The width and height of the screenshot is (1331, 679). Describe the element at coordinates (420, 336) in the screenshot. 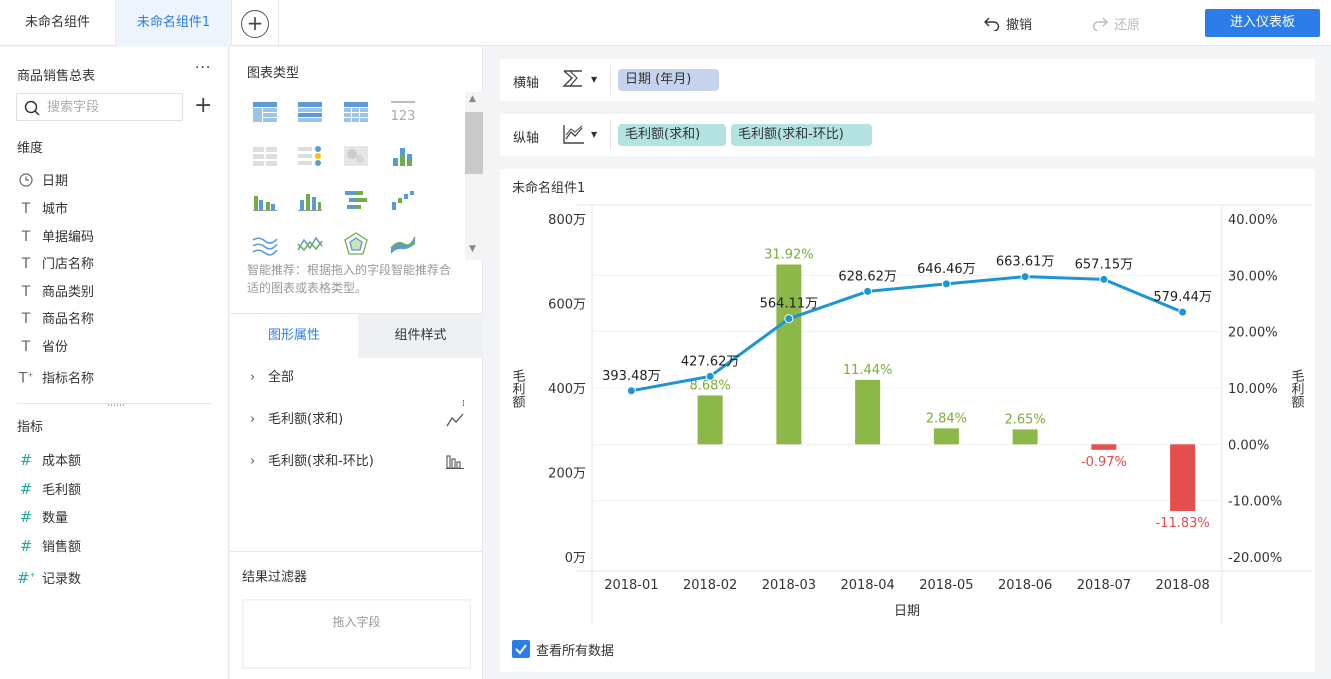

I see `tab-component-style: 组件样式` at that location.